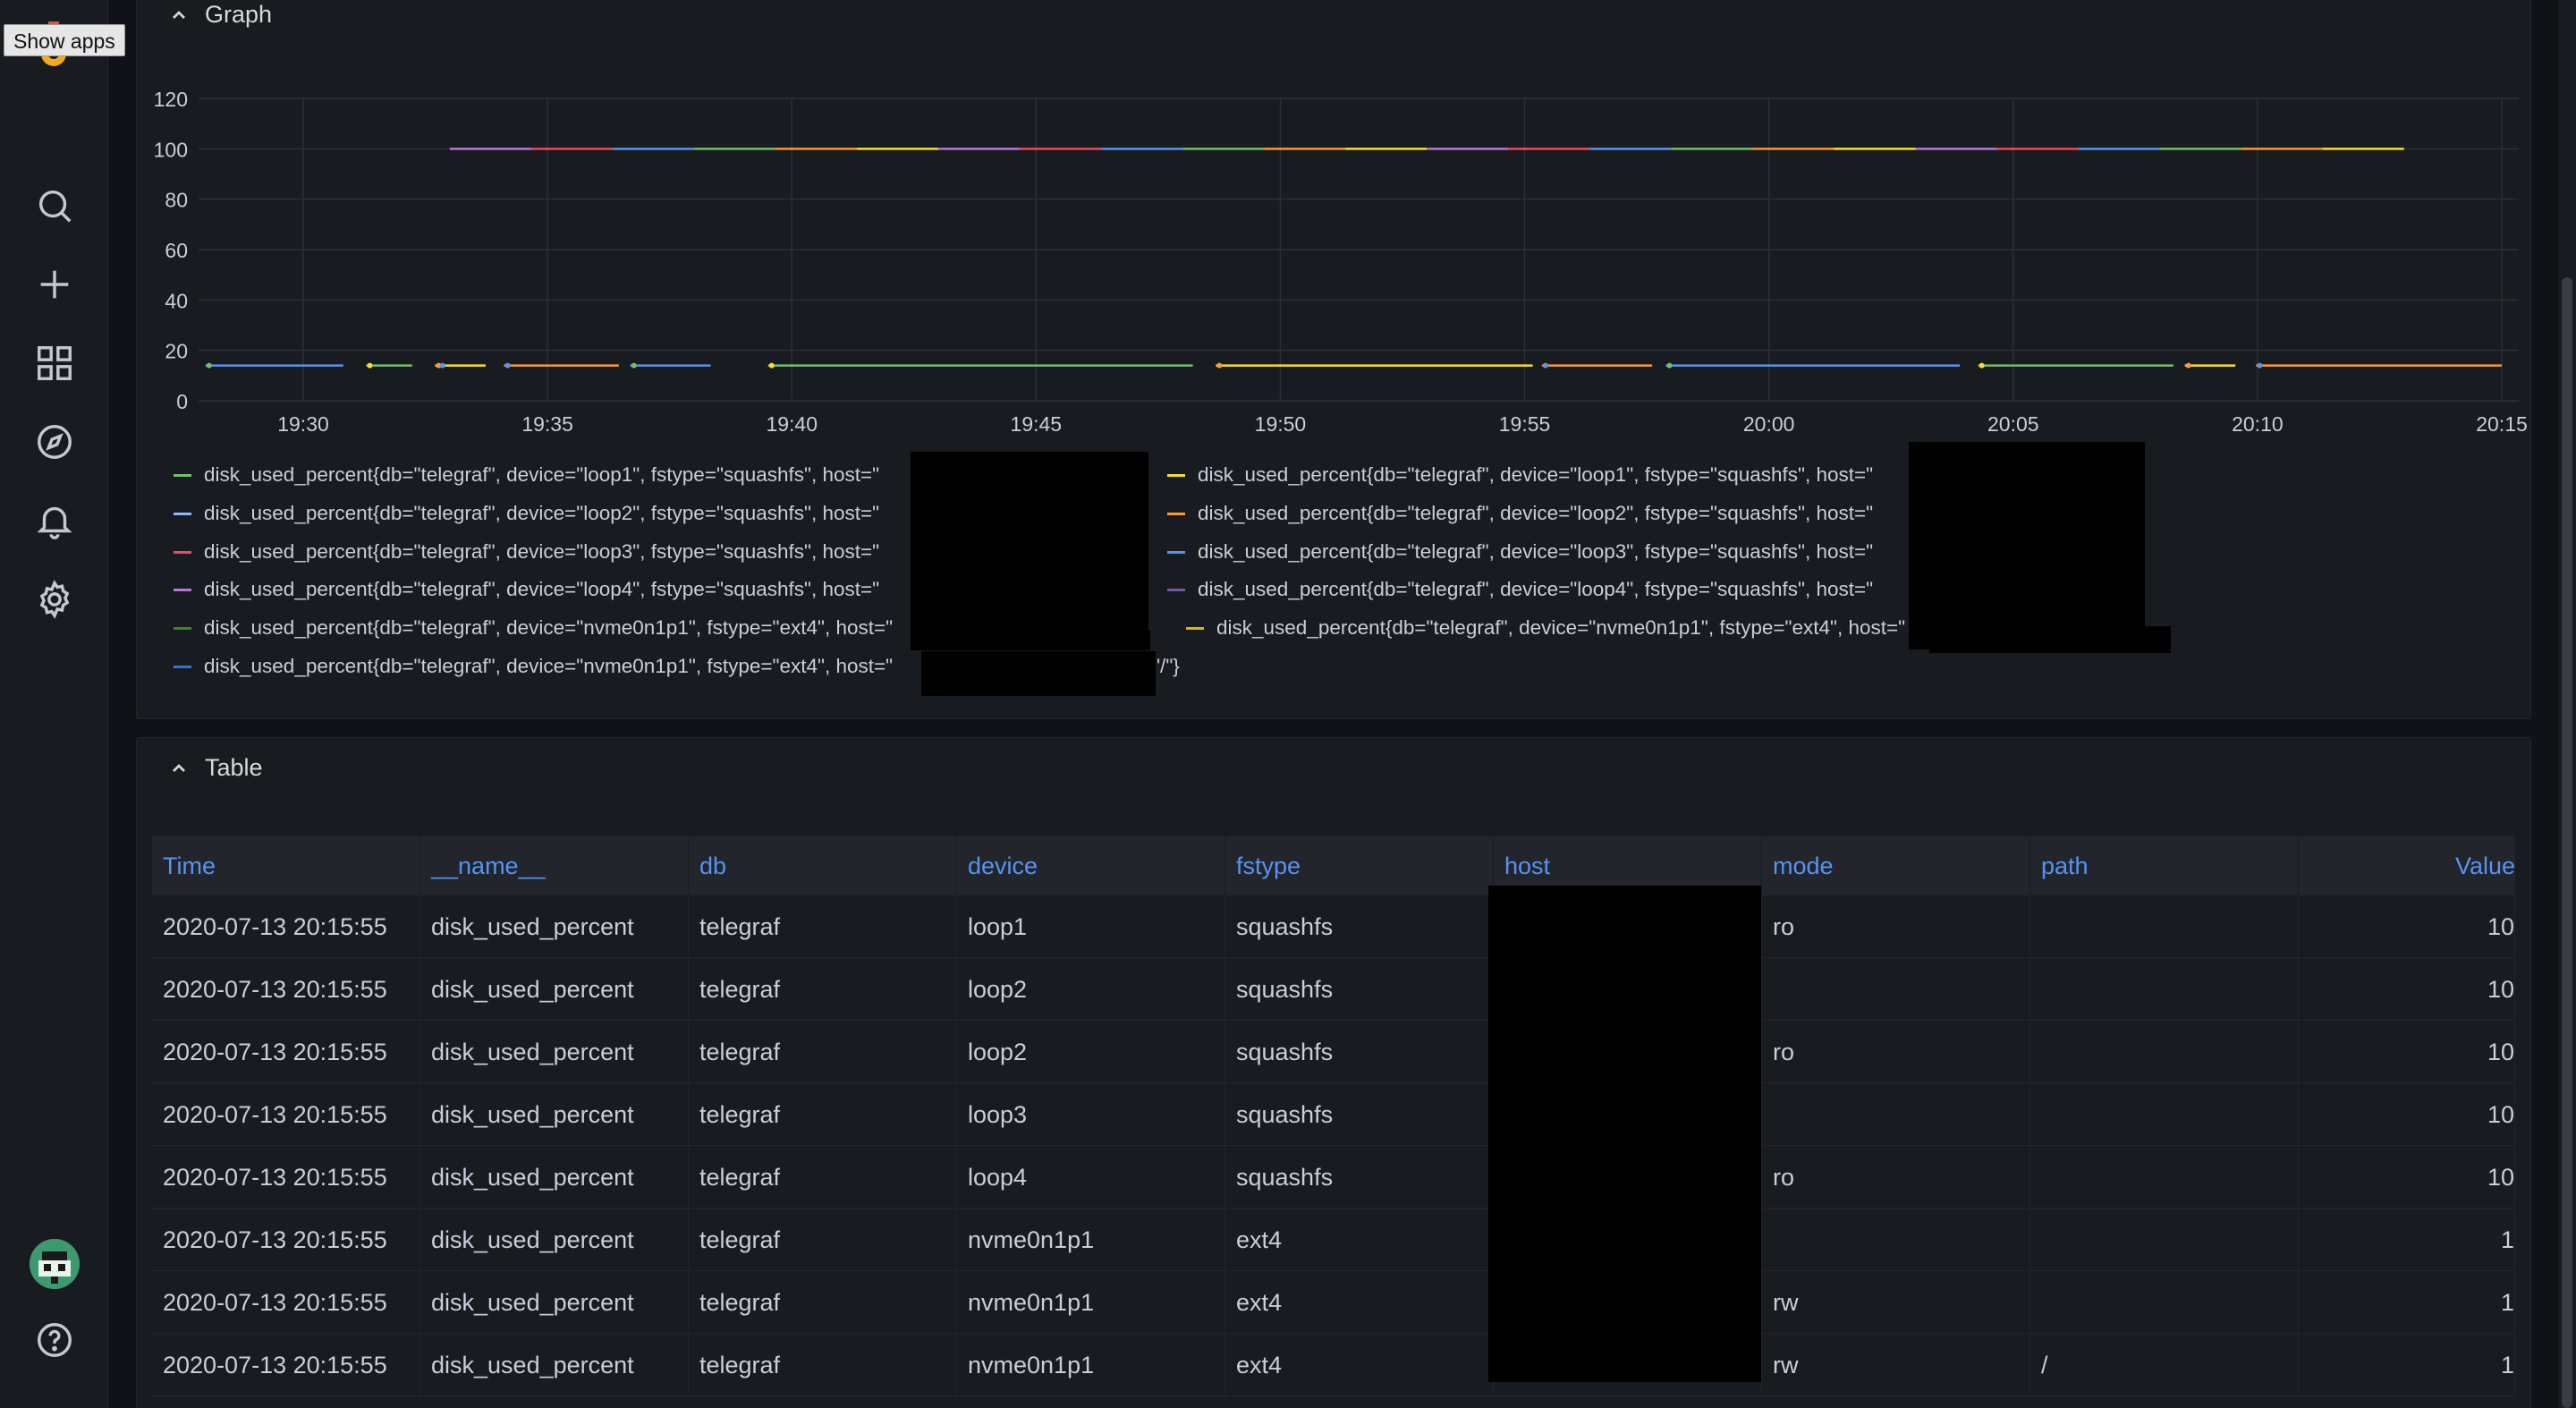  Describe the element at coordinates (823, 865) in the screenshot. I see `column-header-db: db` at that location.